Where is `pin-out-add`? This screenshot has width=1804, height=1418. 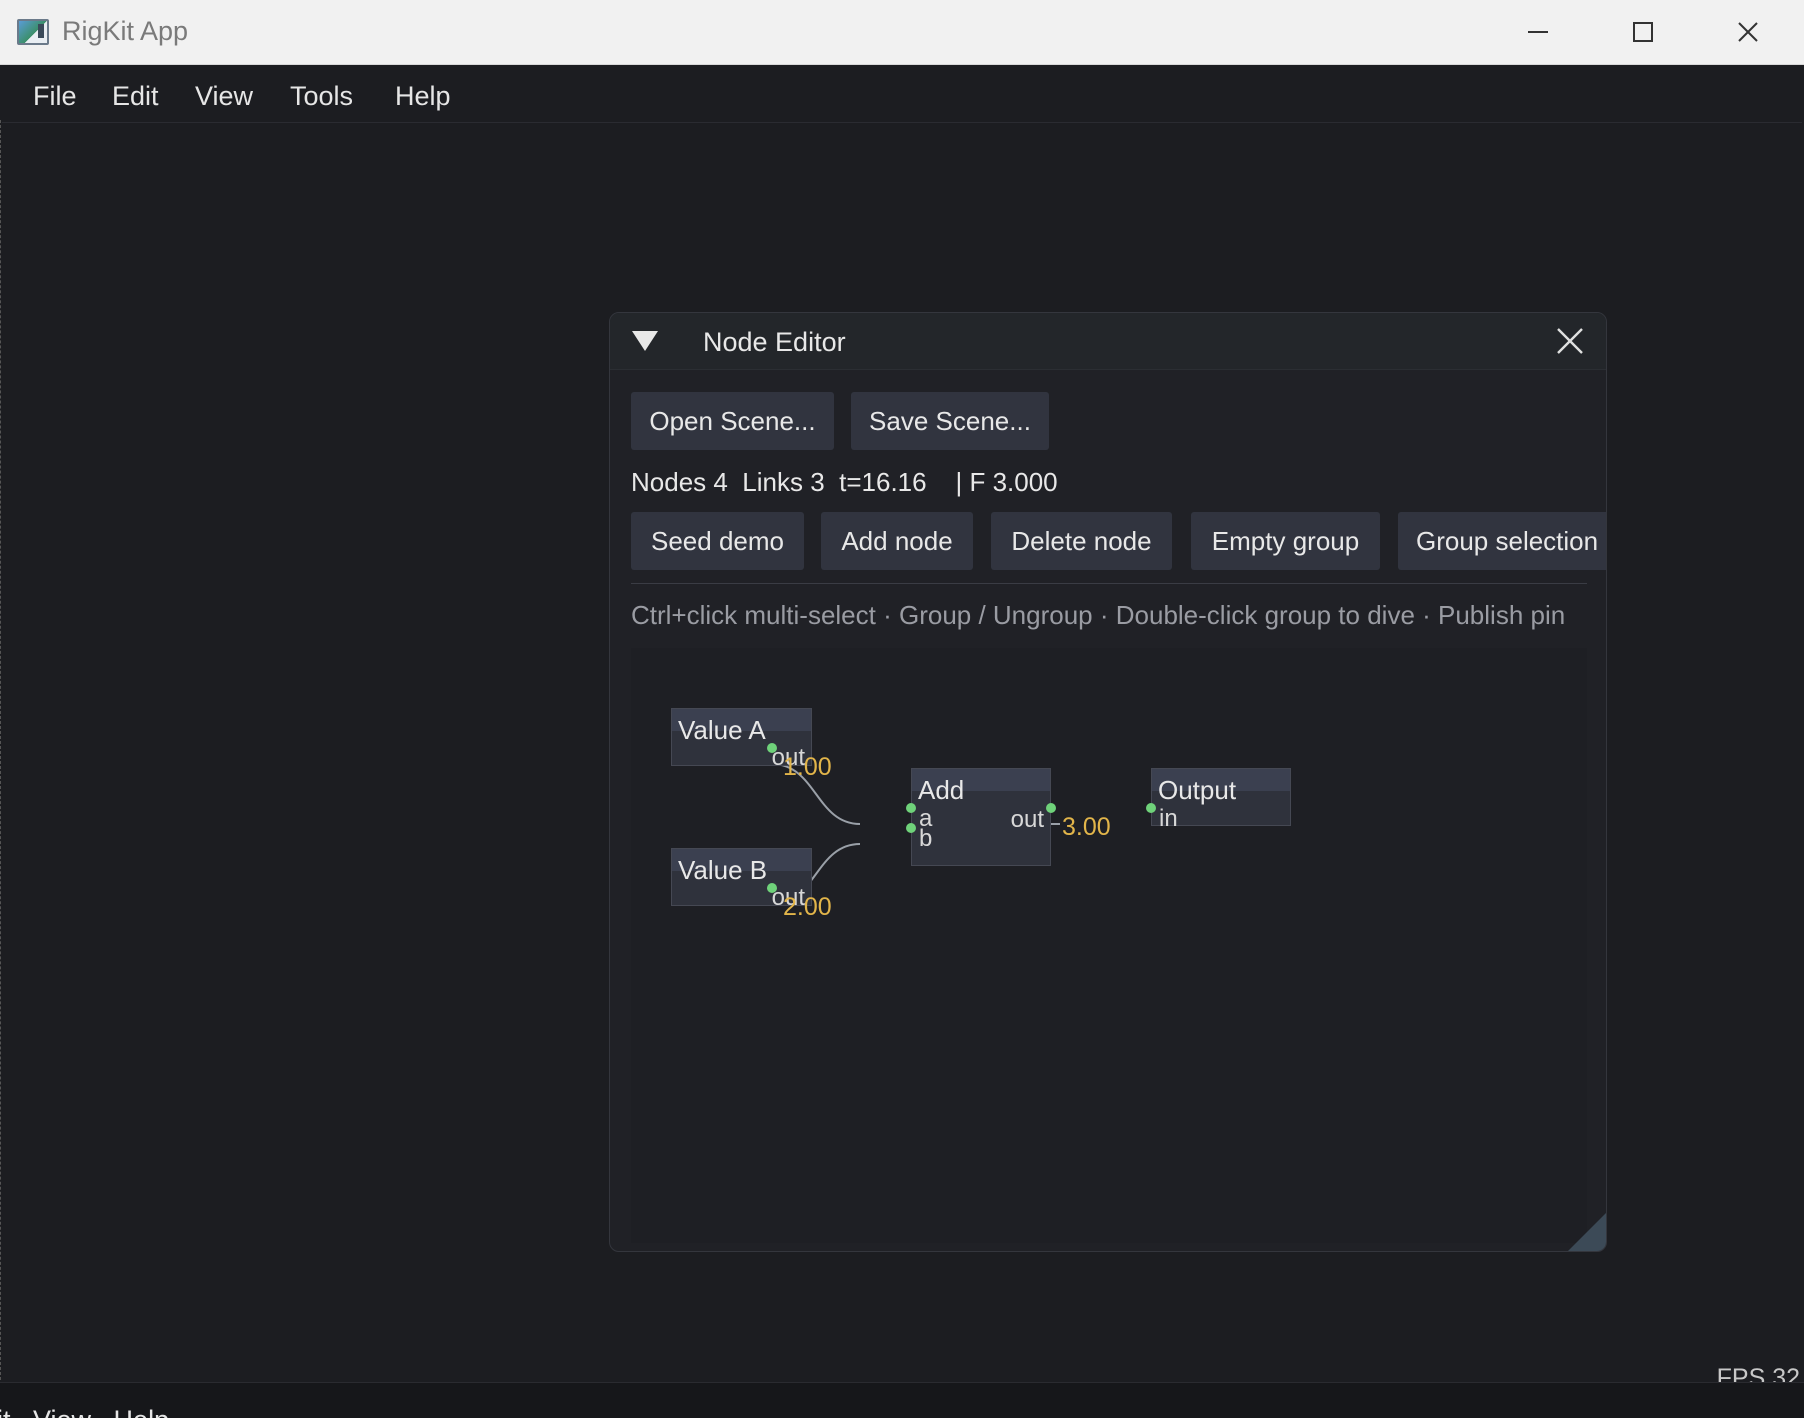
pin-out-add is located at coordinates (1051, 808).